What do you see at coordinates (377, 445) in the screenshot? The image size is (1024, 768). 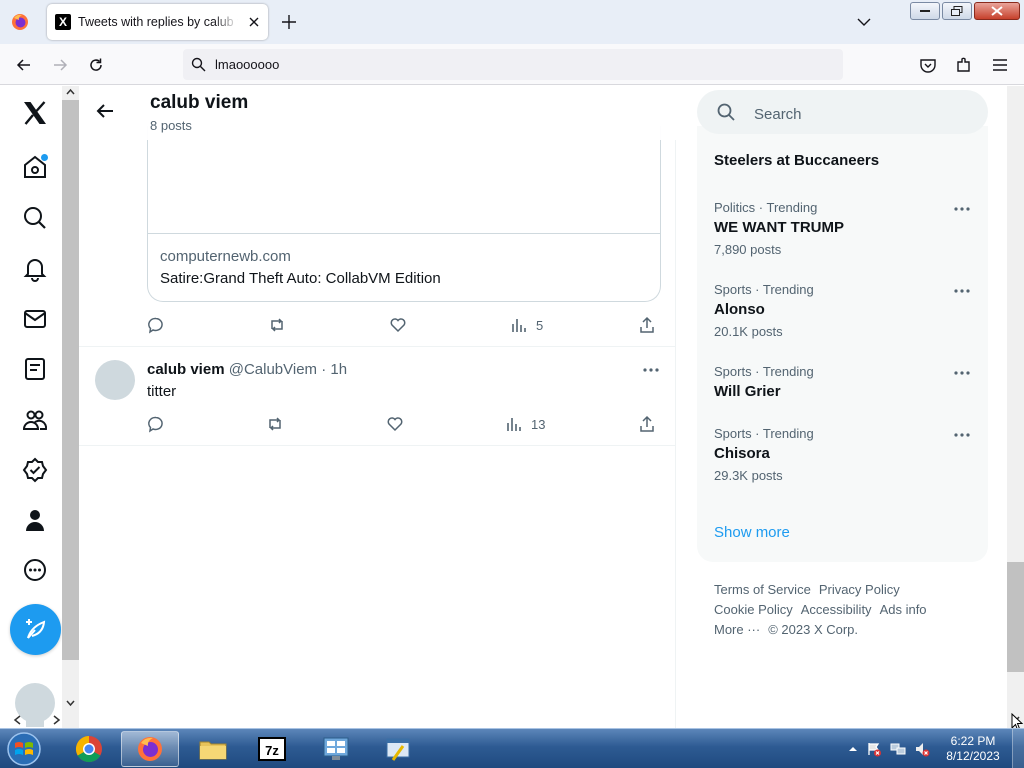 I see `tweet-divider` at bounding box center [377, 445].